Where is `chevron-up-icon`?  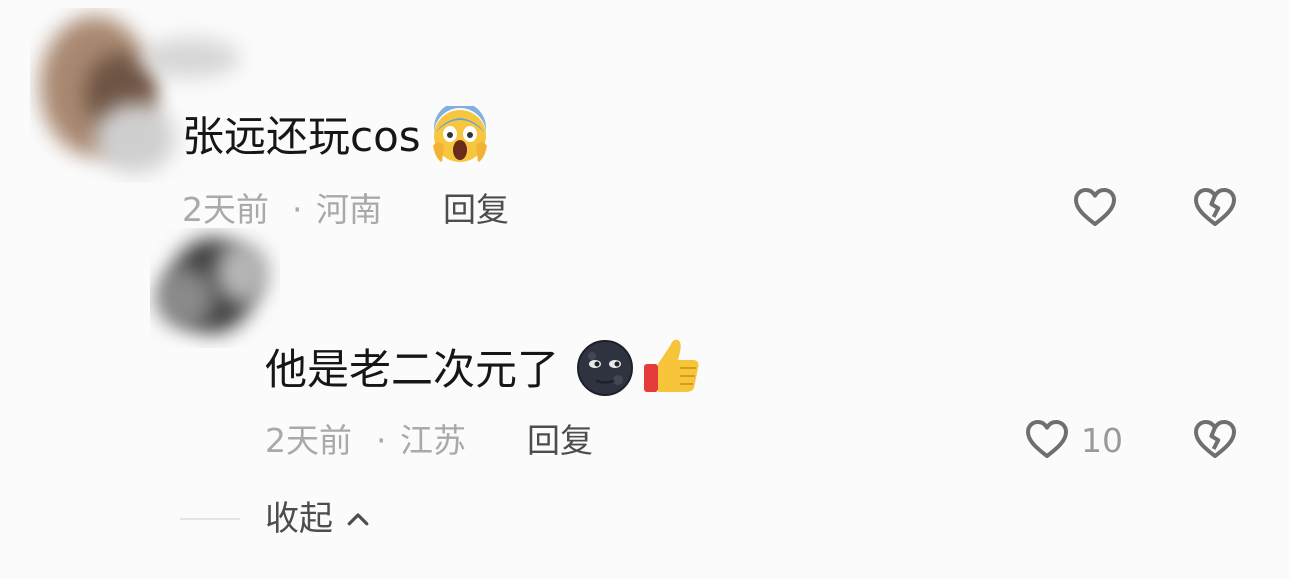 chevron-up-icon is located at coordinates (358, 520).